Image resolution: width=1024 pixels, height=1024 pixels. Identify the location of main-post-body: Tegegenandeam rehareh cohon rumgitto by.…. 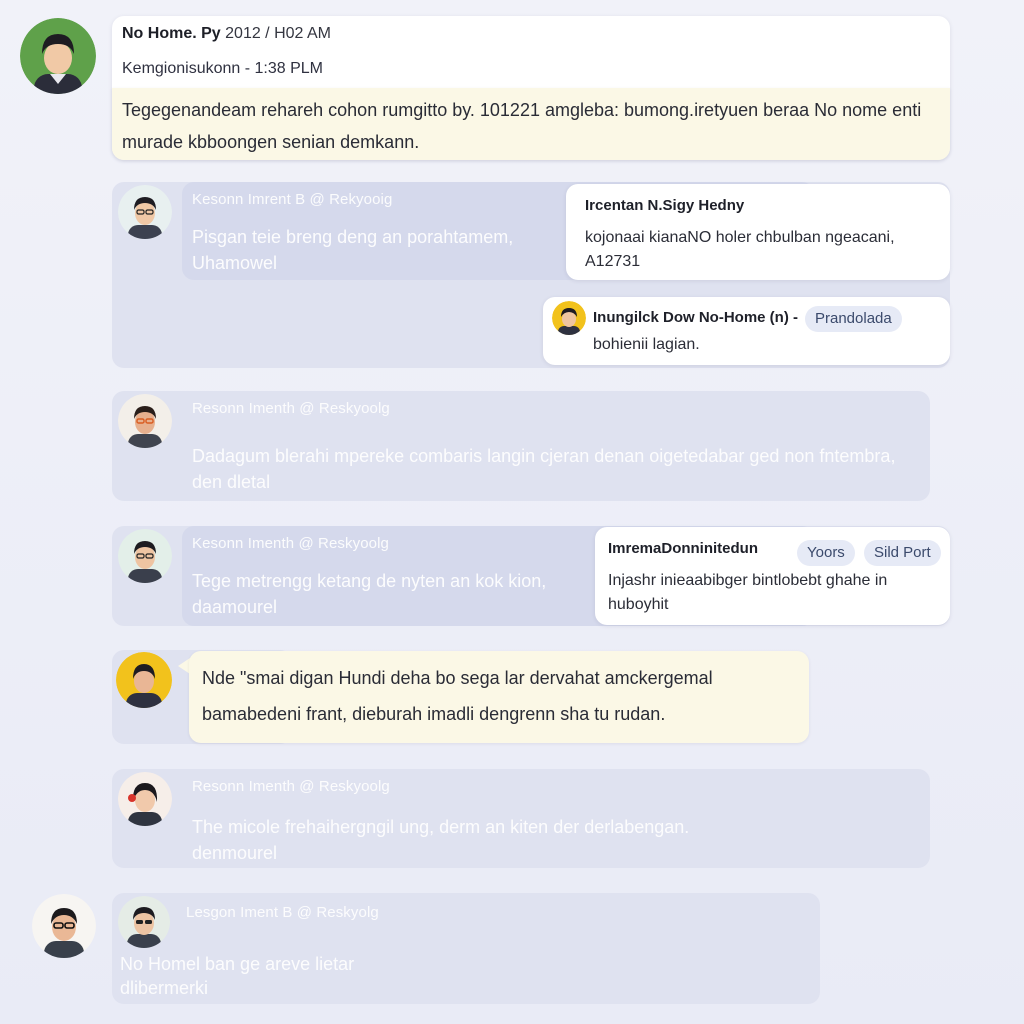
(522, 126).